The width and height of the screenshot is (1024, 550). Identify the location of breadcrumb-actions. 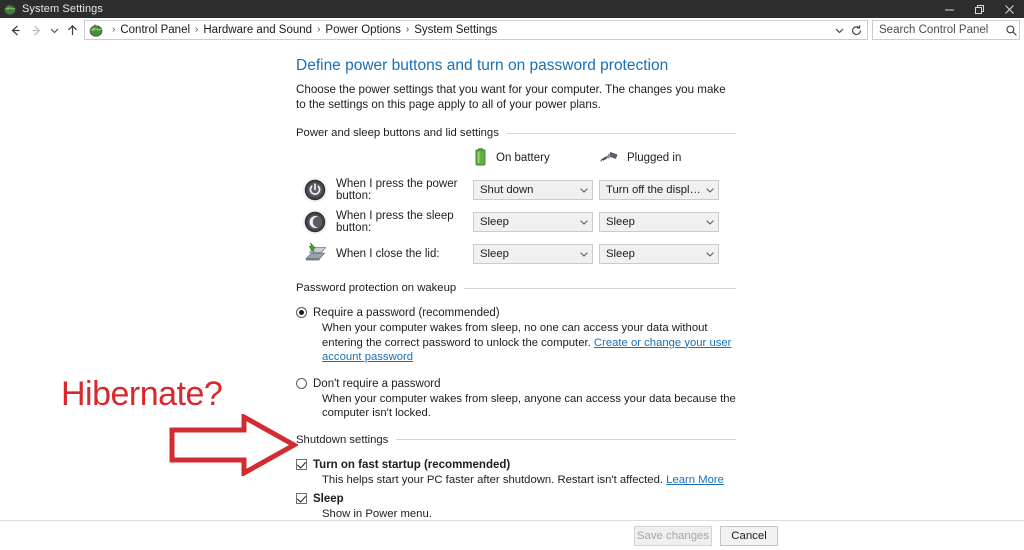
(849, 30).